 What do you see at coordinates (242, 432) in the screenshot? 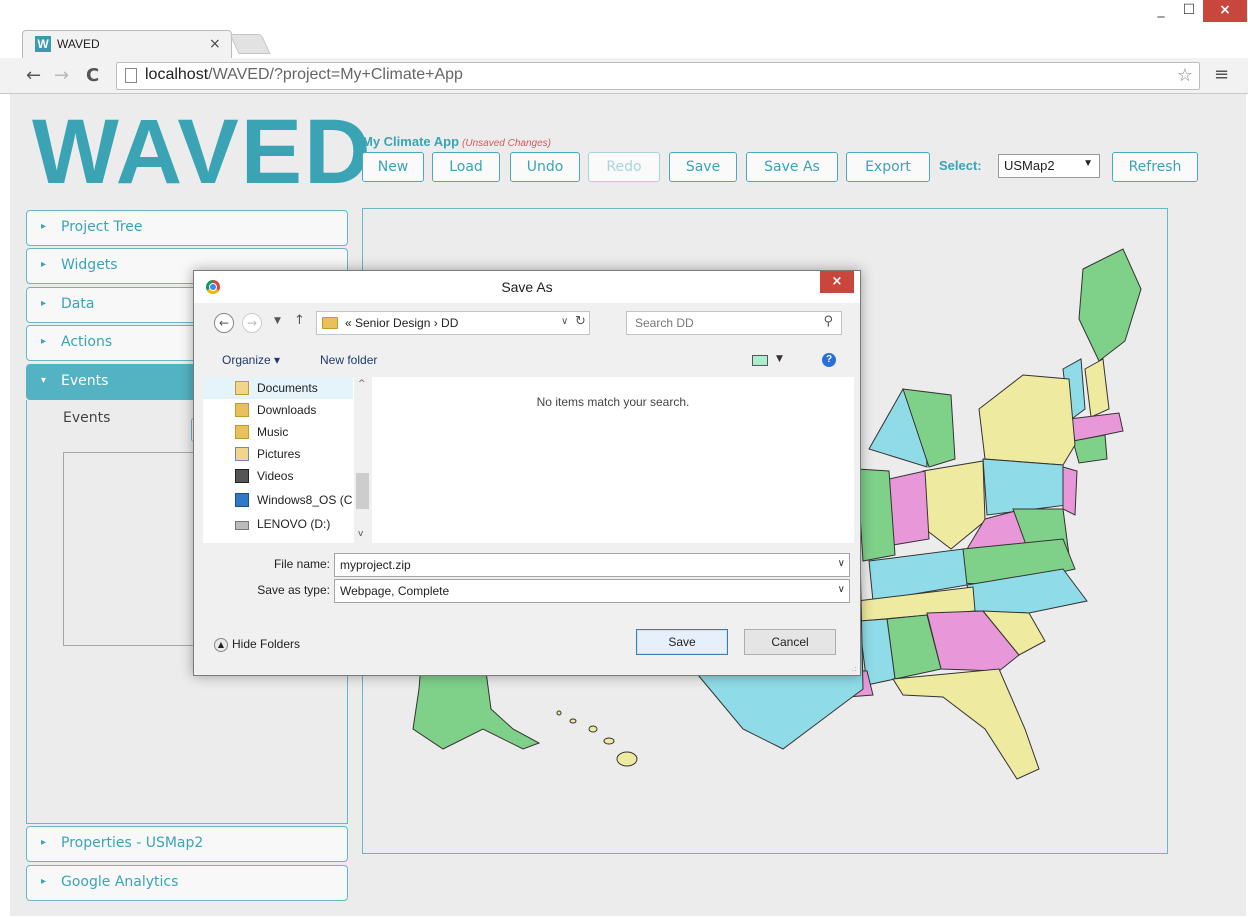
I see `music-folder-icon` at bounding box center [242, 432].